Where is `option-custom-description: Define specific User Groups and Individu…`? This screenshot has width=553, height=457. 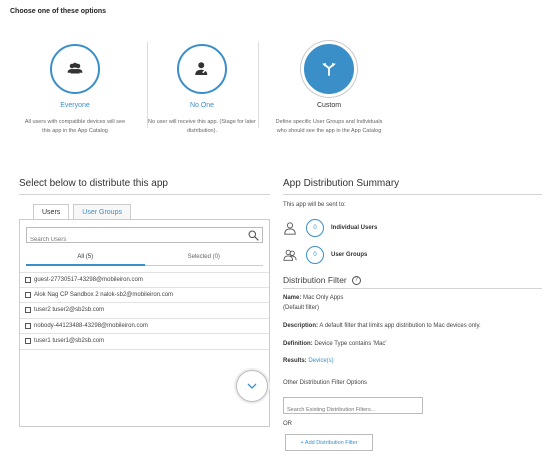 option-custom-description: Define specific User Groups and Individu… is located at coordinates (329, 126).